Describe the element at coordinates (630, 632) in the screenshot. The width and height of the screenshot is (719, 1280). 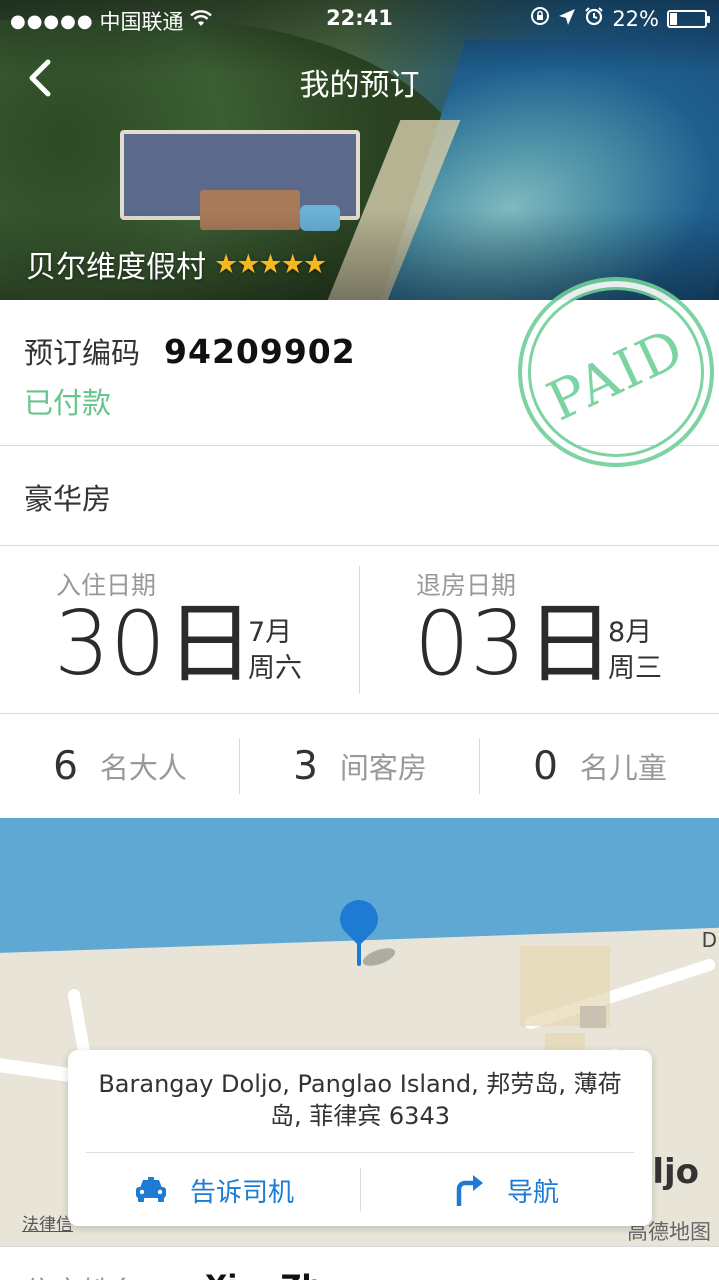
I see `check-out-month: 8月` at that location.